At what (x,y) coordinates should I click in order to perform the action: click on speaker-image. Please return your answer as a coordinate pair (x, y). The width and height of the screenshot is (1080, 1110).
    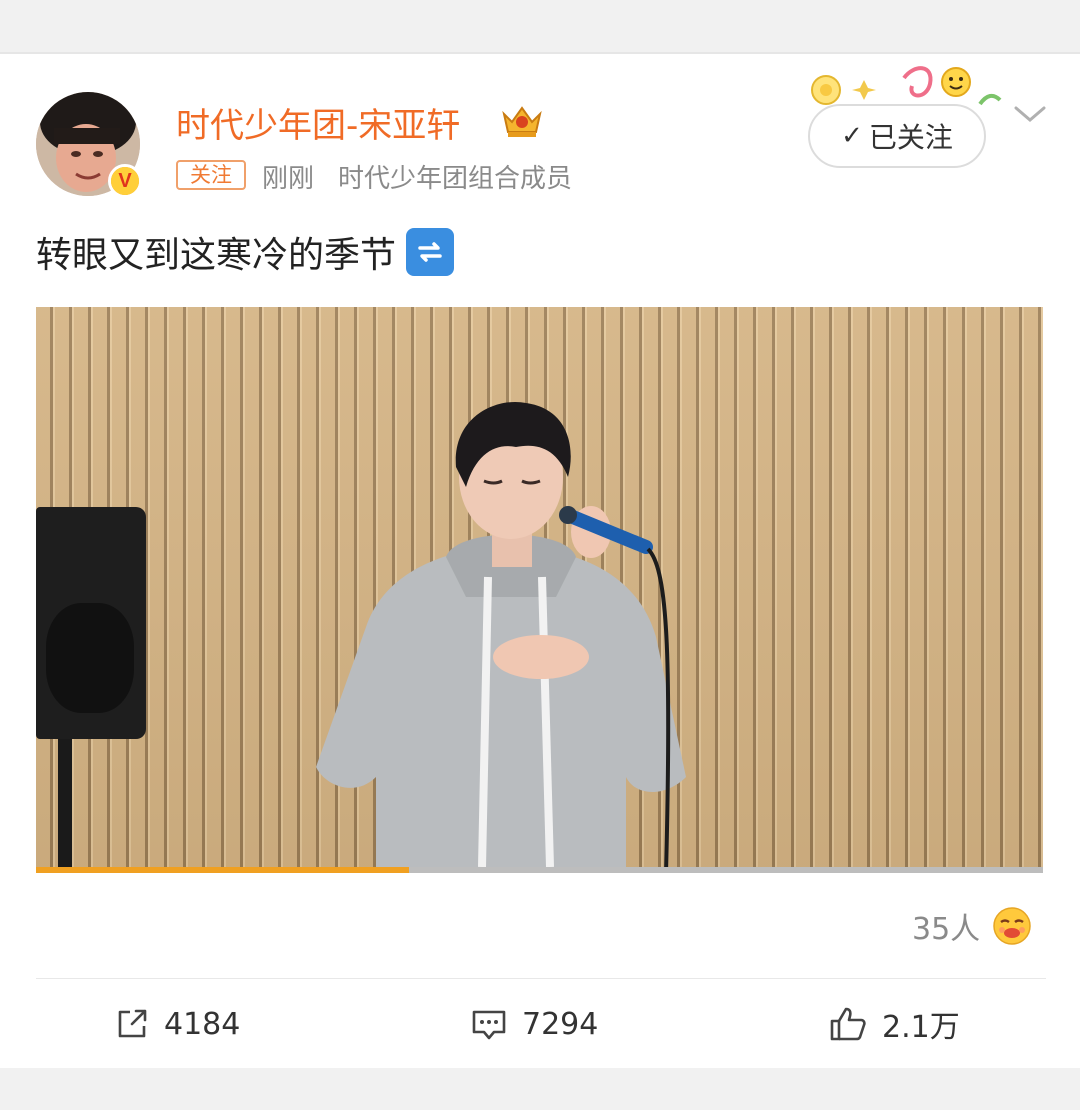
    Looking at the image, I should click on (91, 623).